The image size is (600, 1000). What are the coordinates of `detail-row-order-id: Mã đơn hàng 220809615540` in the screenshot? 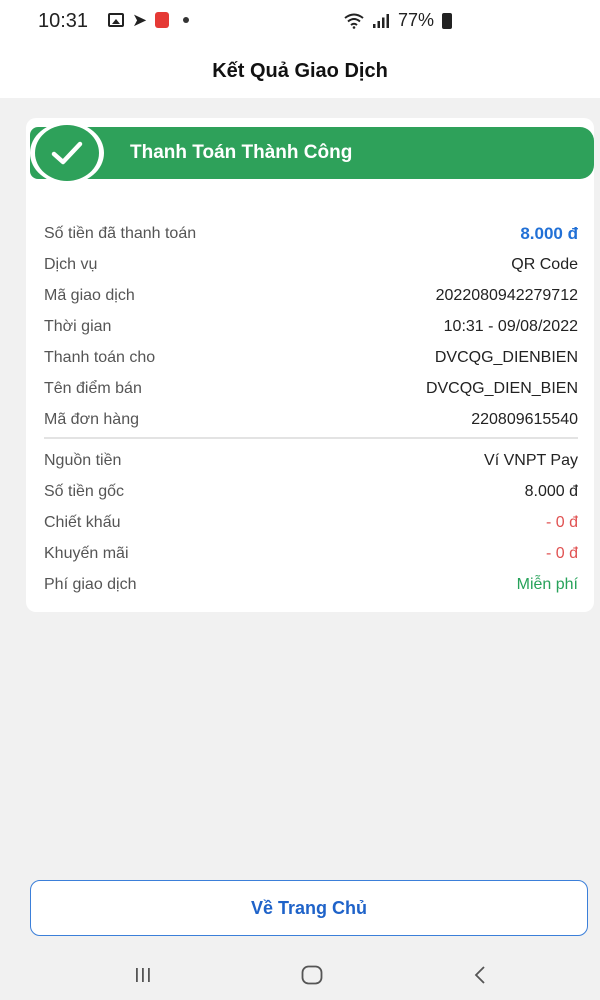 It's located at (311, 419).